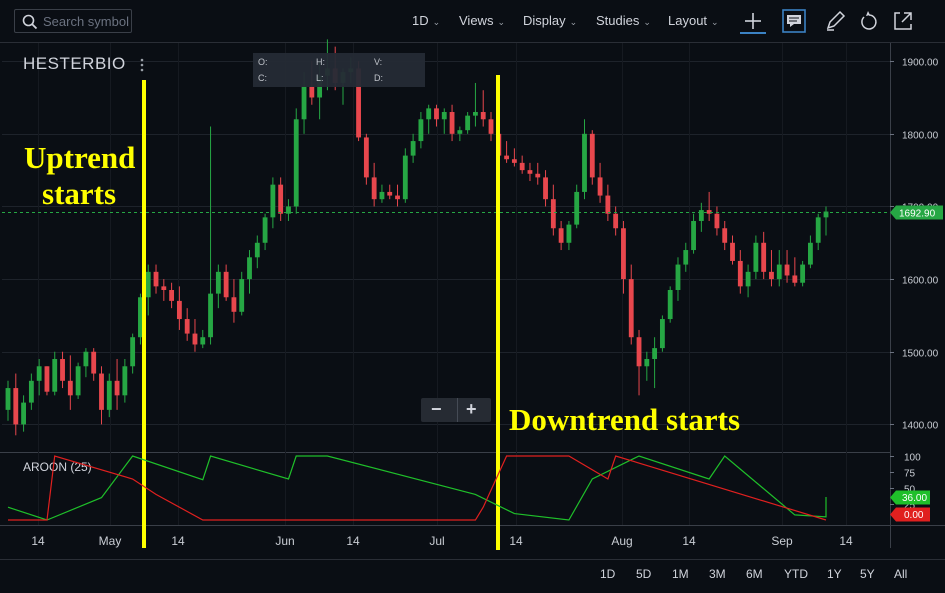 The height and width of the screenshot is (593, 945). What do you see at coordinates (754, 574) in the screenshot?
I see `range-button-6m: 6M` at bounding box center [754, 574].